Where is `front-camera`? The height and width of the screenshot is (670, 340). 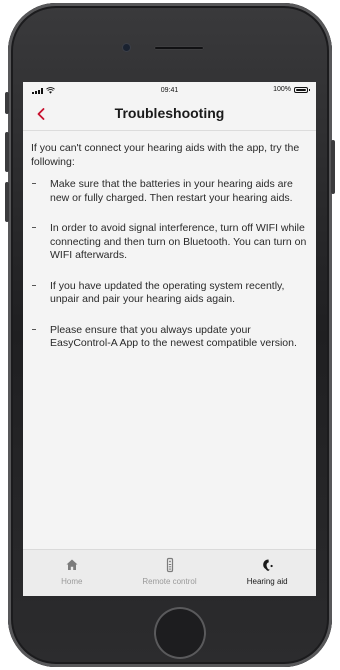
front-camera is located at coordinates (126, 47).